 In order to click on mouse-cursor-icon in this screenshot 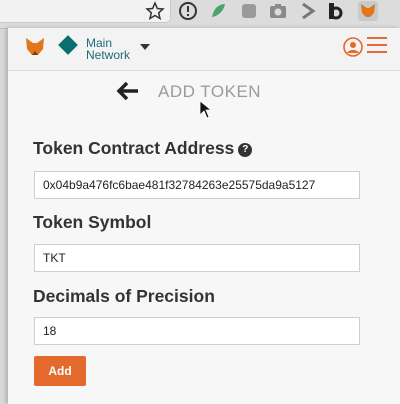, I will do `click(206, 110)`.